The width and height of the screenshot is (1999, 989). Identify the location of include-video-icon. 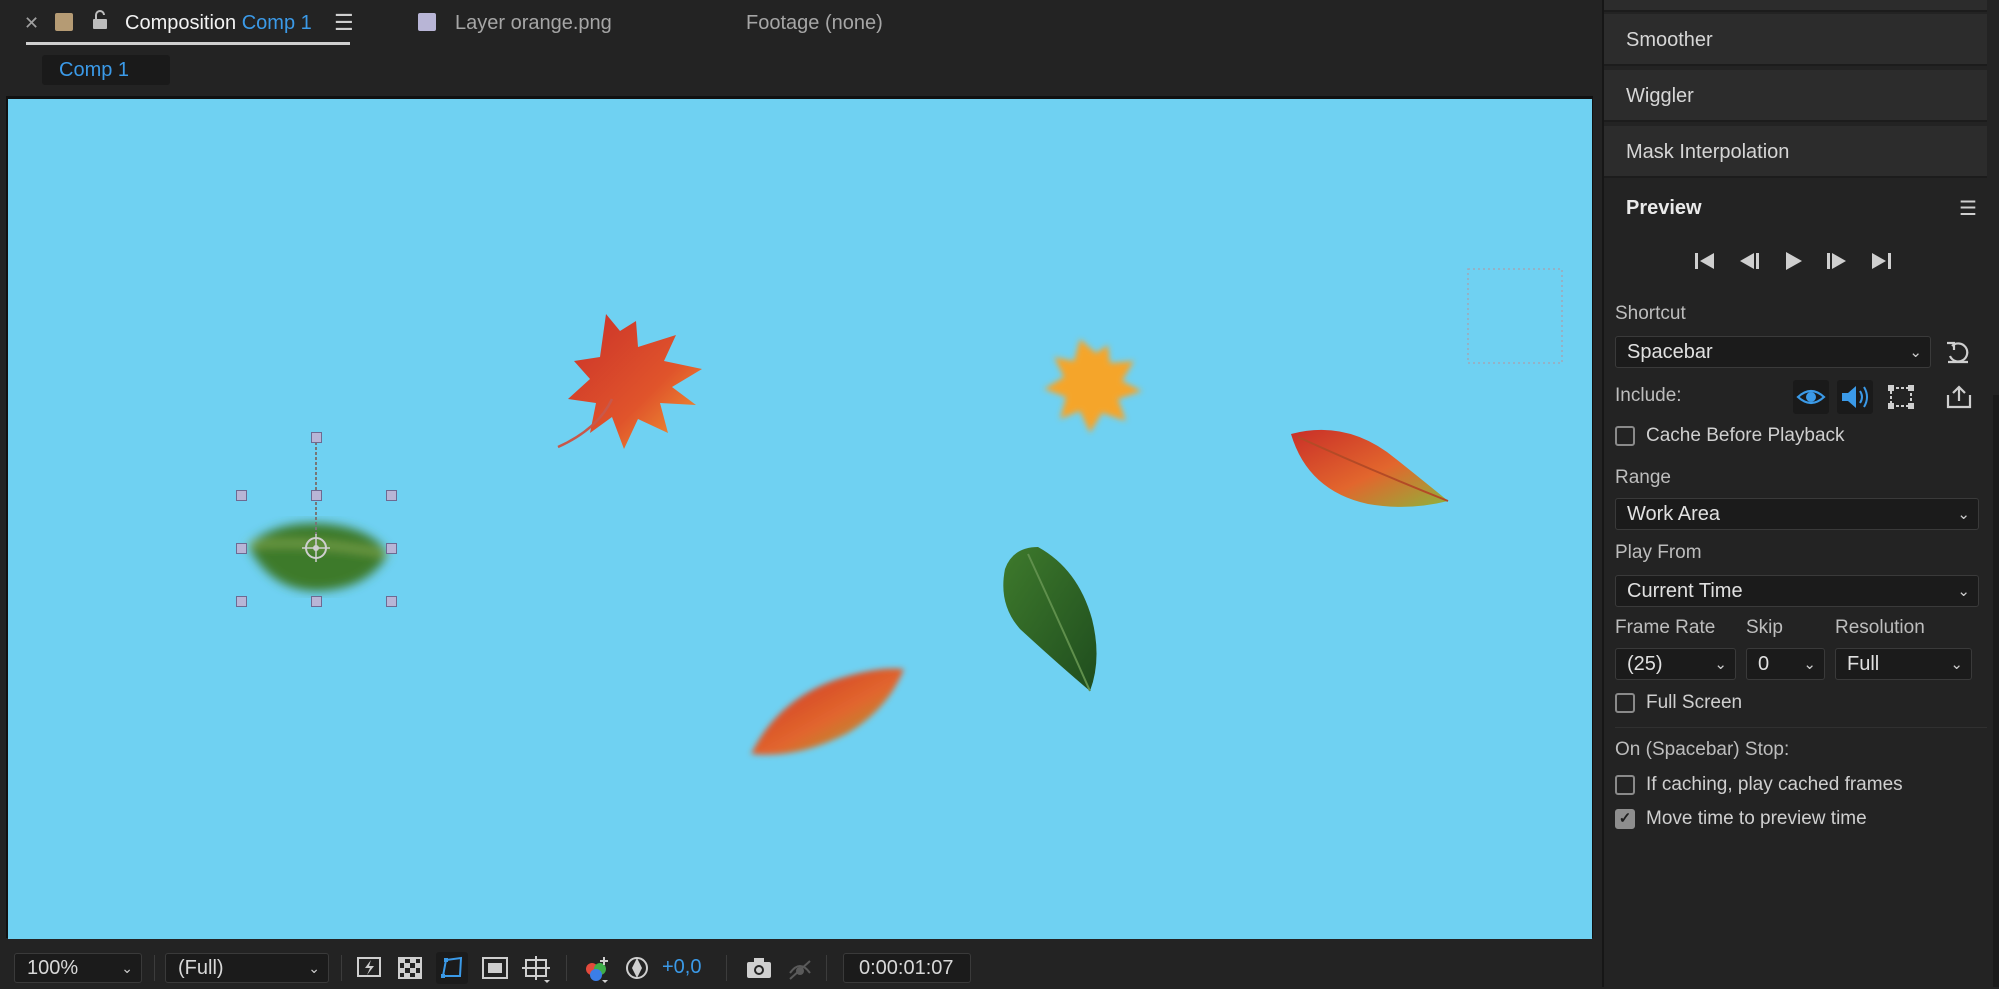
(1811, 397).